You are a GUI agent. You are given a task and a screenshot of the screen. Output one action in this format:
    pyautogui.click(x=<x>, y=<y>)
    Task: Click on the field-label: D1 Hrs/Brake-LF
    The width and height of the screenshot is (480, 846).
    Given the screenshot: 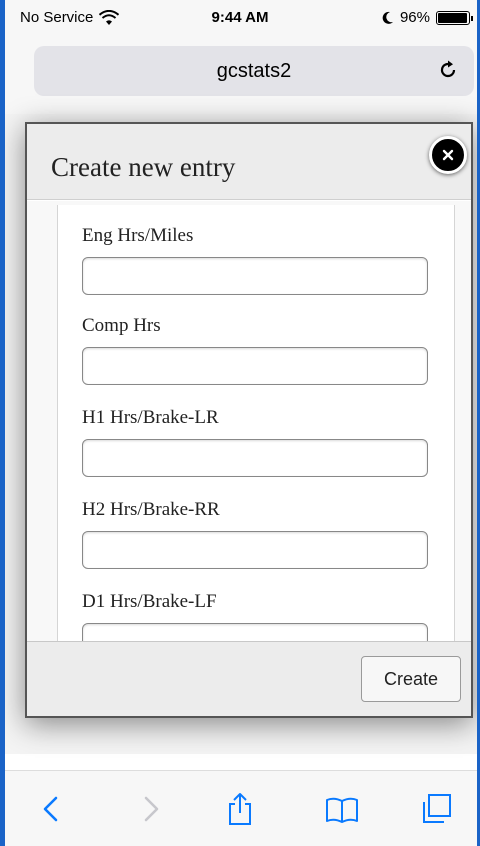 What is the action you would take?
    pyautogui.click(x=149, y=601)
    